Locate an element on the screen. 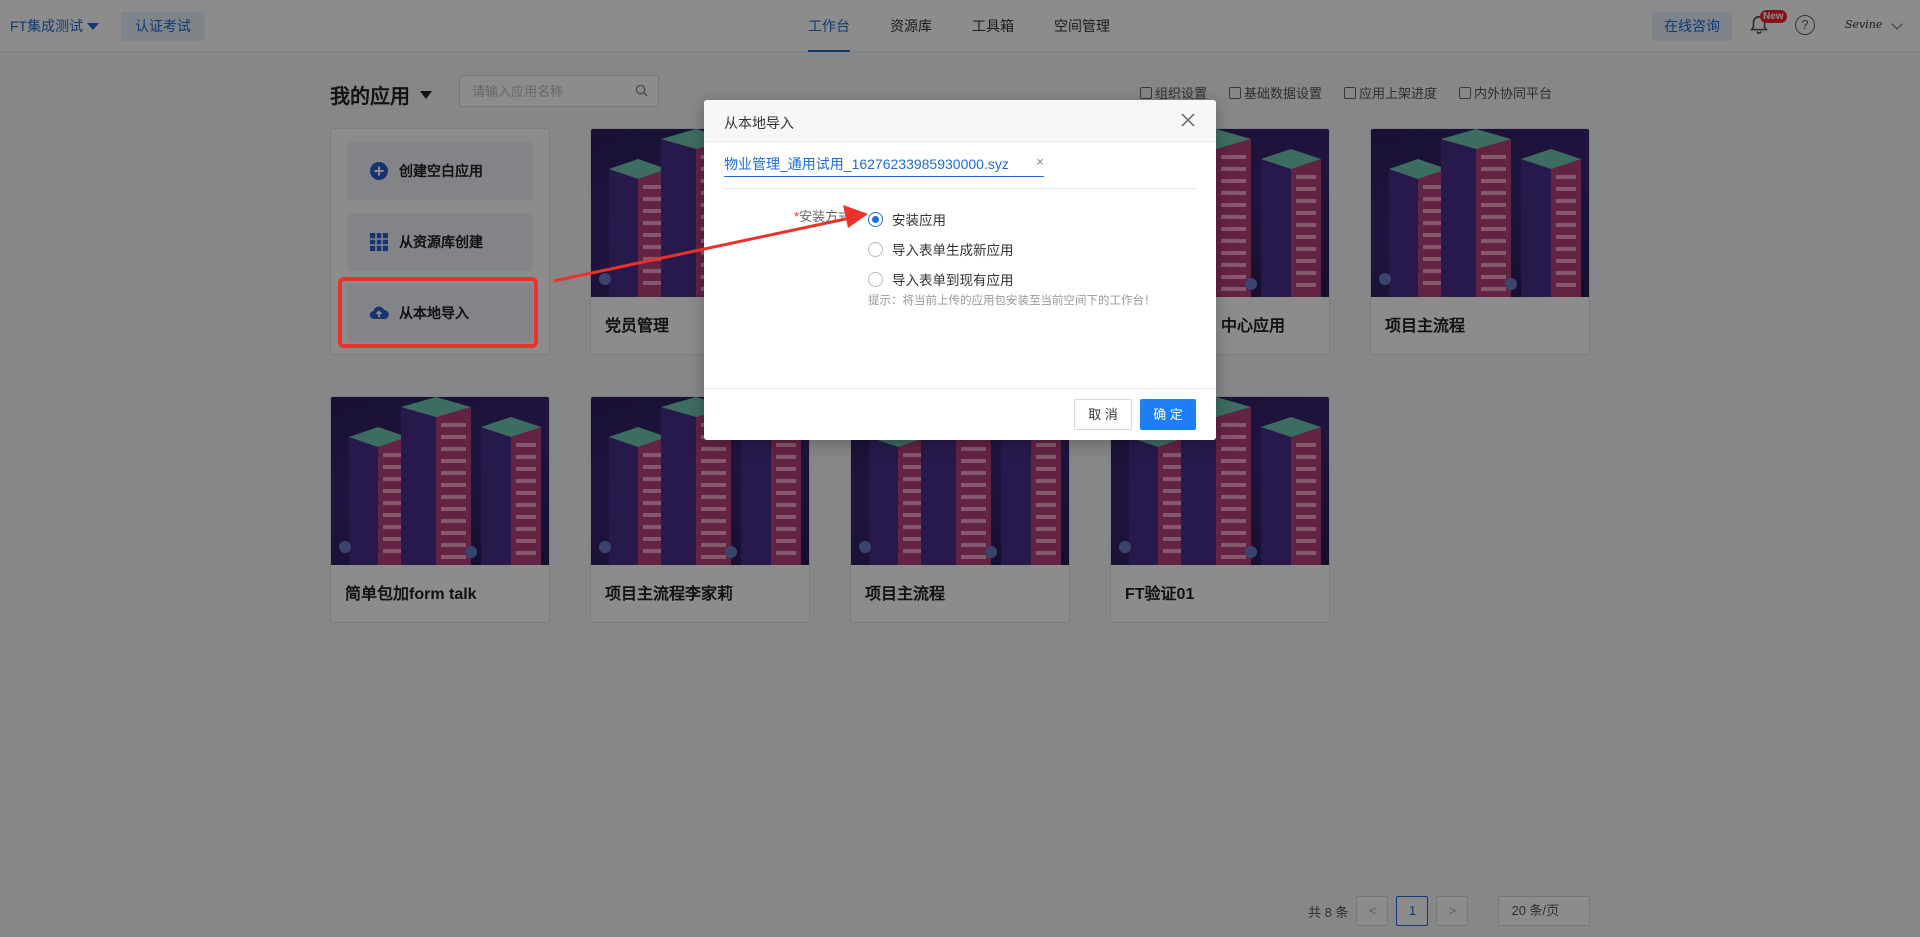  uploaded-file-name: 物业管理_通用试用_16276233985930000.syz is located at coordinates (866, 164).